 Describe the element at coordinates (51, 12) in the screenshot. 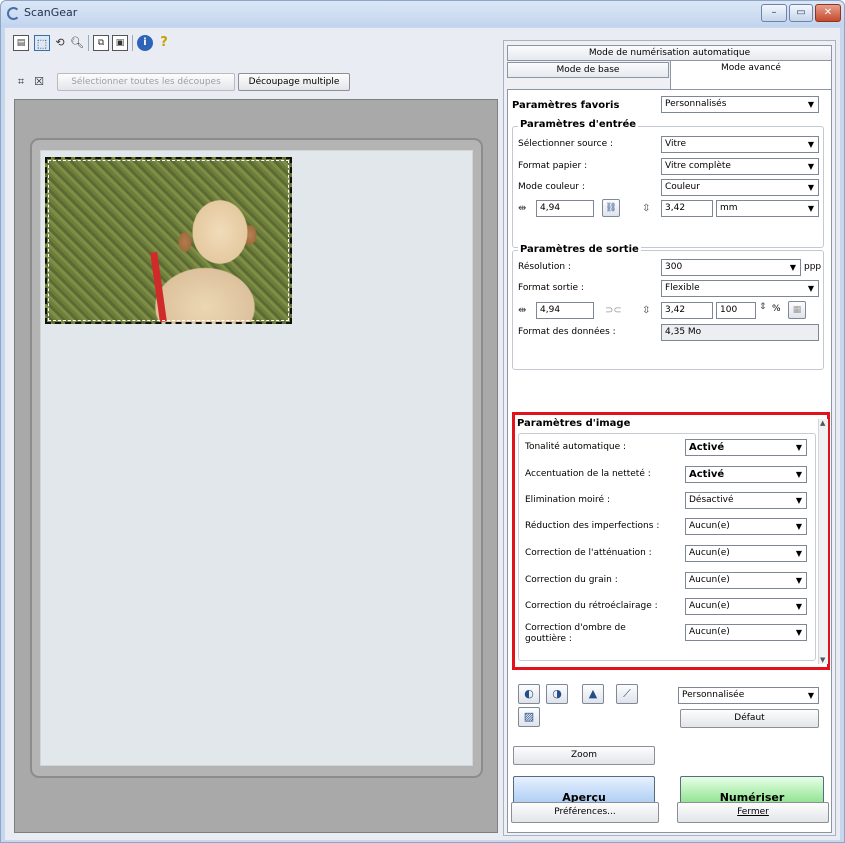

I see `window-title: ScanGear` at that location.